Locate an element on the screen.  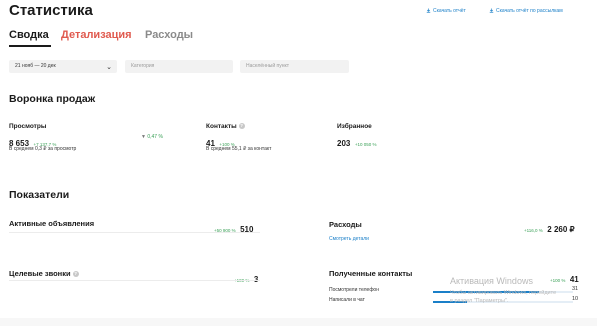
expenses-delta: +116,0 % is located at coordinates (533, 230).